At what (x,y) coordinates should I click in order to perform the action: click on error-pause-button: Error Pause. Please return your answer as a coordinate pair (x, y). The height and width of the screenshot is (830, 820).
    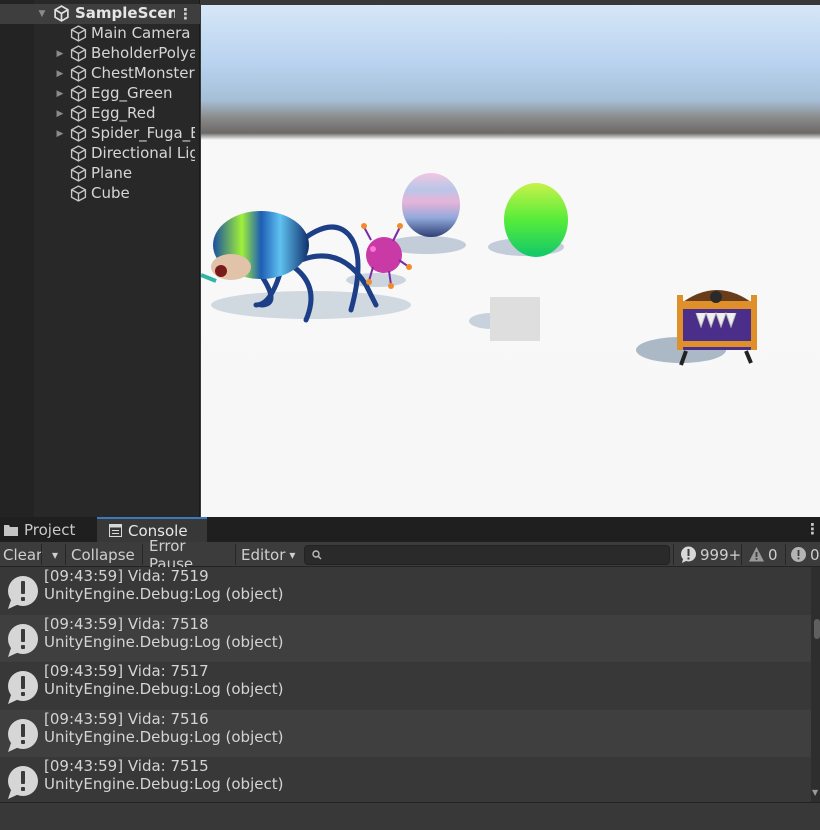
    Looking at the image, I should click on (191, 555).